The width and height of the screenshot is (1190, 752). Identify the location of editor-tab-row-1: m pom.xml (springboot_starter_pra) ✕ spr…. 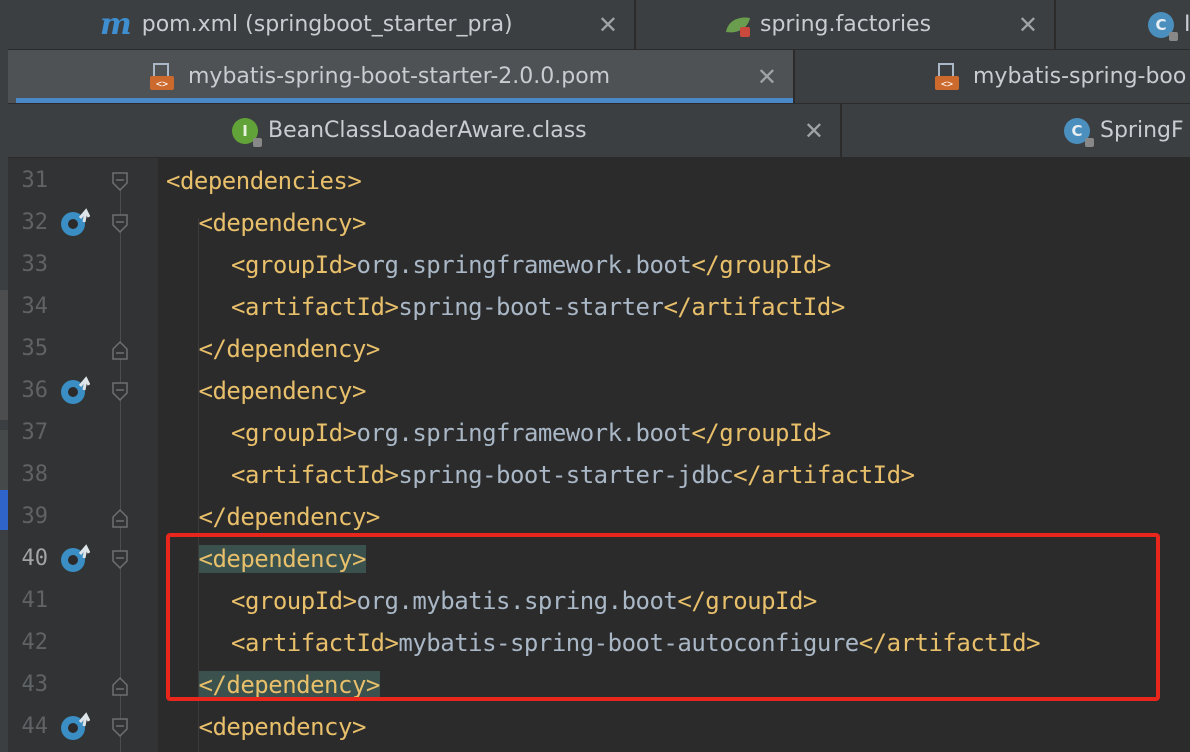
(595, 25).